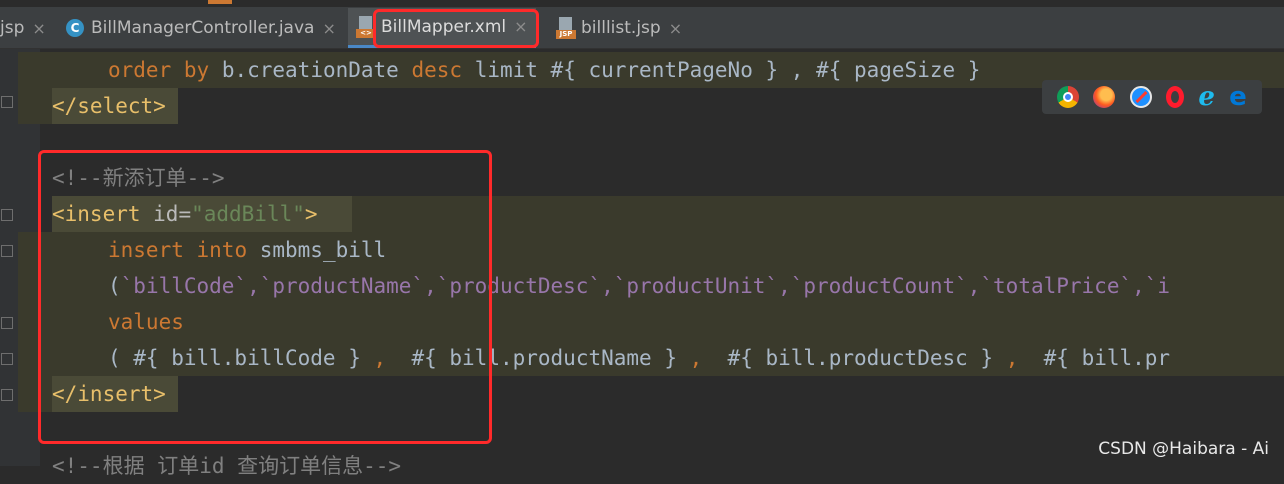 The width and height of the screenshot is (1284, 484). Describe the element at coordinates (12, 28) in the screenshot. I see `tab-label: jsp` at that location.